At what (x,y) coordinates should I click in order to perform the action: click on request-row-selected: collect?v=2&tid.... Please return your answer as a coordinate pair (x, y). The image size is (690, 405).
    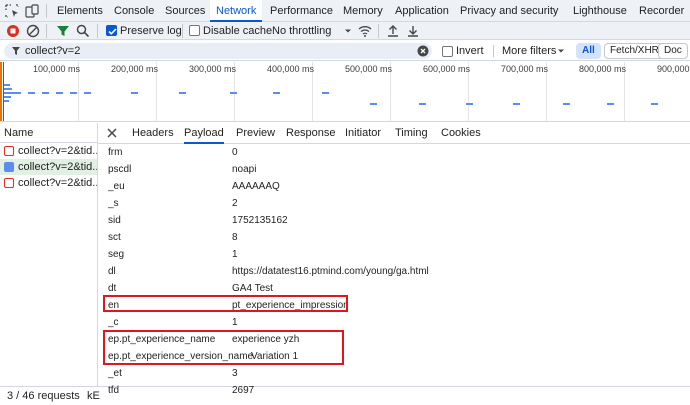
    Looking at the image, I should click on (48, 167).